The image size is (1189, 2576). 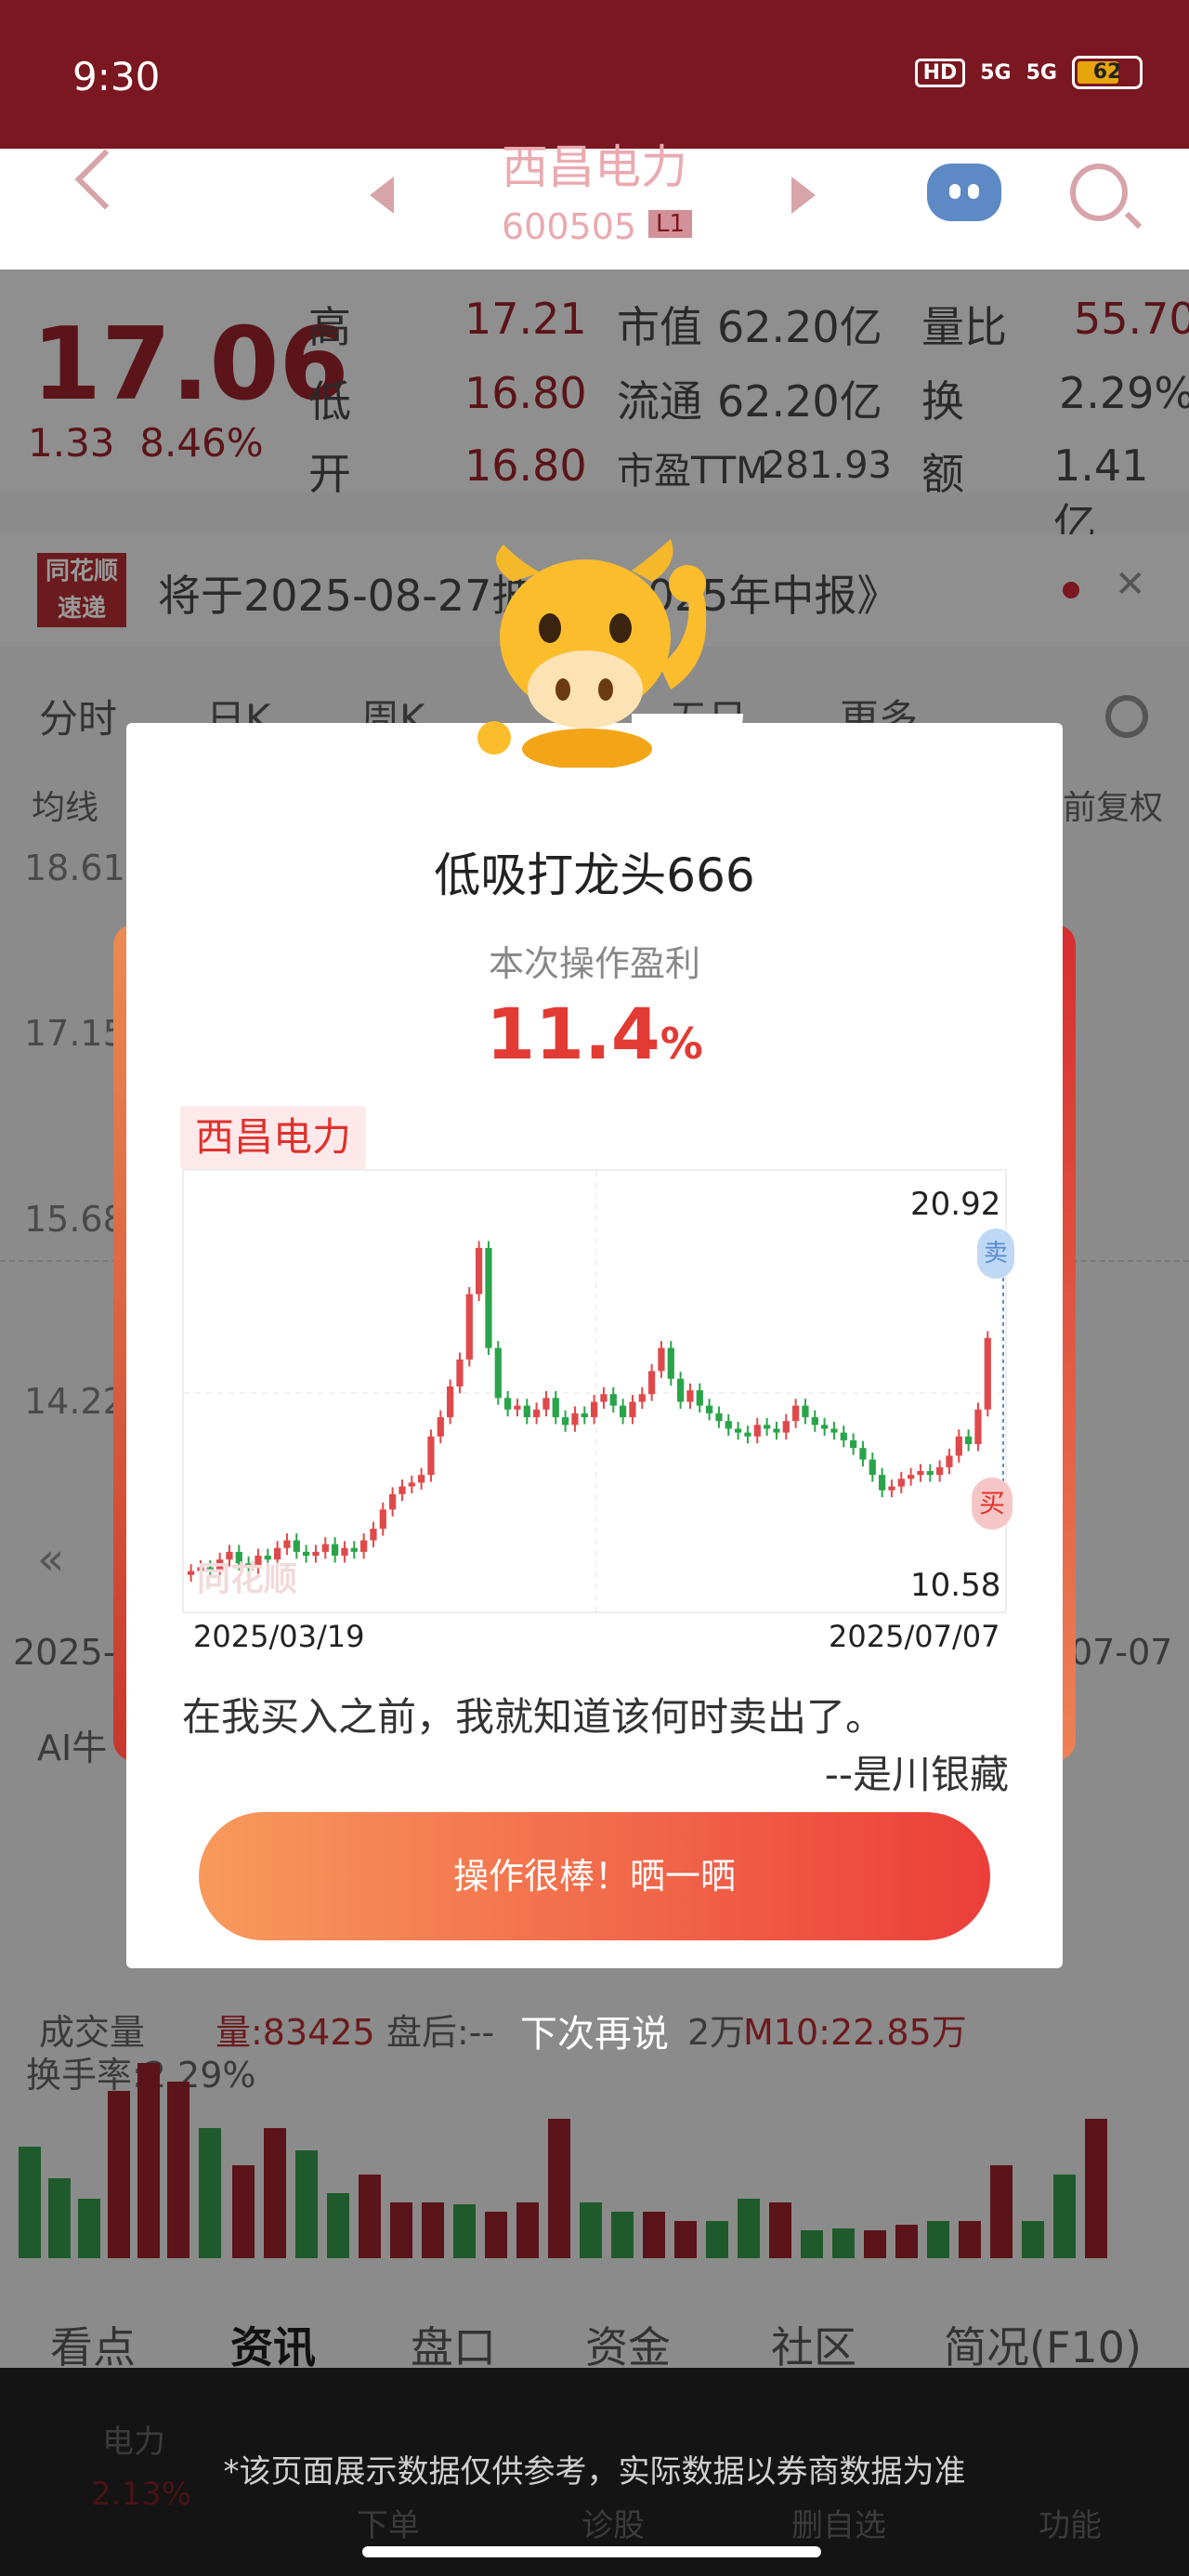 I want to click on status-icons: HD 5G 5G 62, so click(x=1029, y=72).